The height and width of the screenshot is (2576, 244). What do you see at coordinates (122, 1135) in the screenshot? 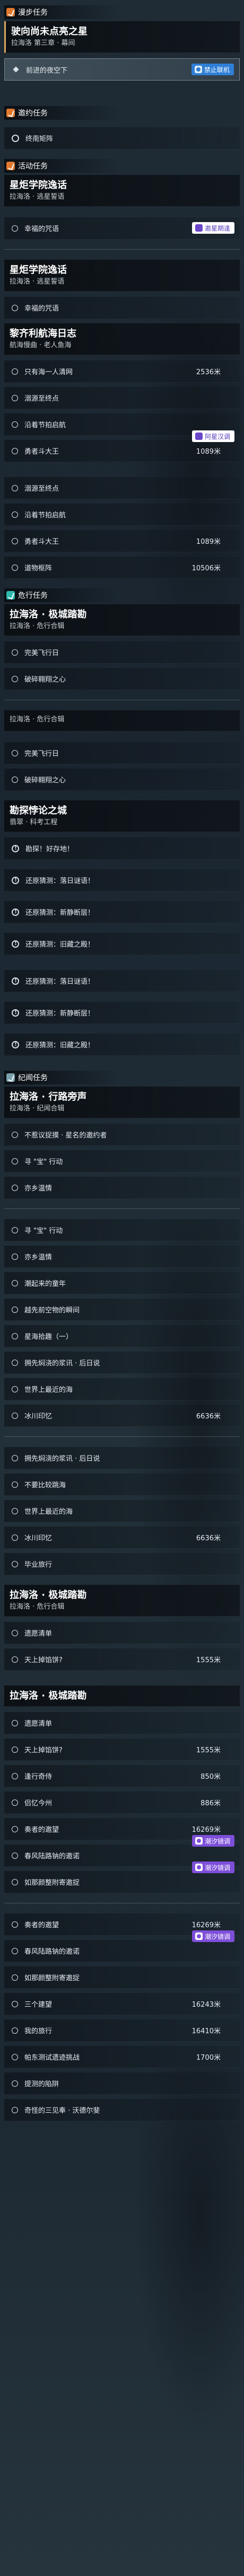
I see `quest-step: 不惹议捉摸 · 星名的邀约者` at bounding box center [122, 1135].